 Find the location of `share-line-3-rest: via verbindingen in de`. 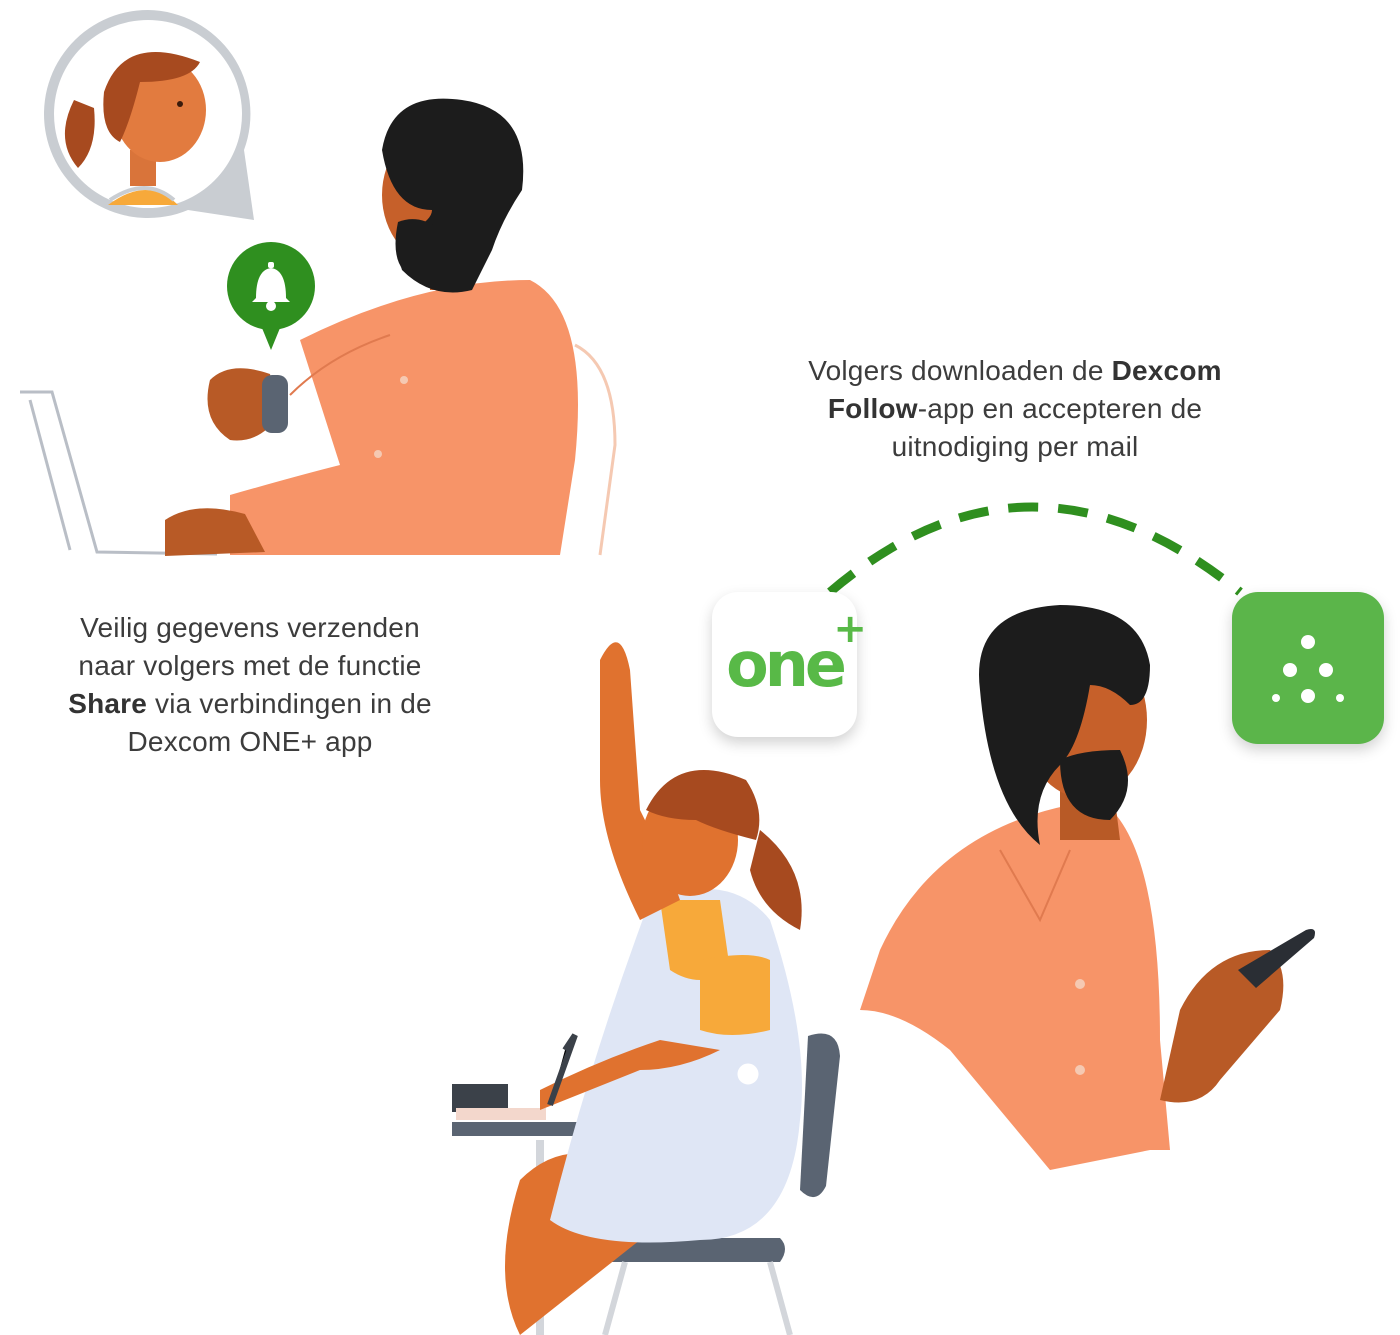

share-line-3-rest: via verbindingen in de is located at coordinates (289, 703).